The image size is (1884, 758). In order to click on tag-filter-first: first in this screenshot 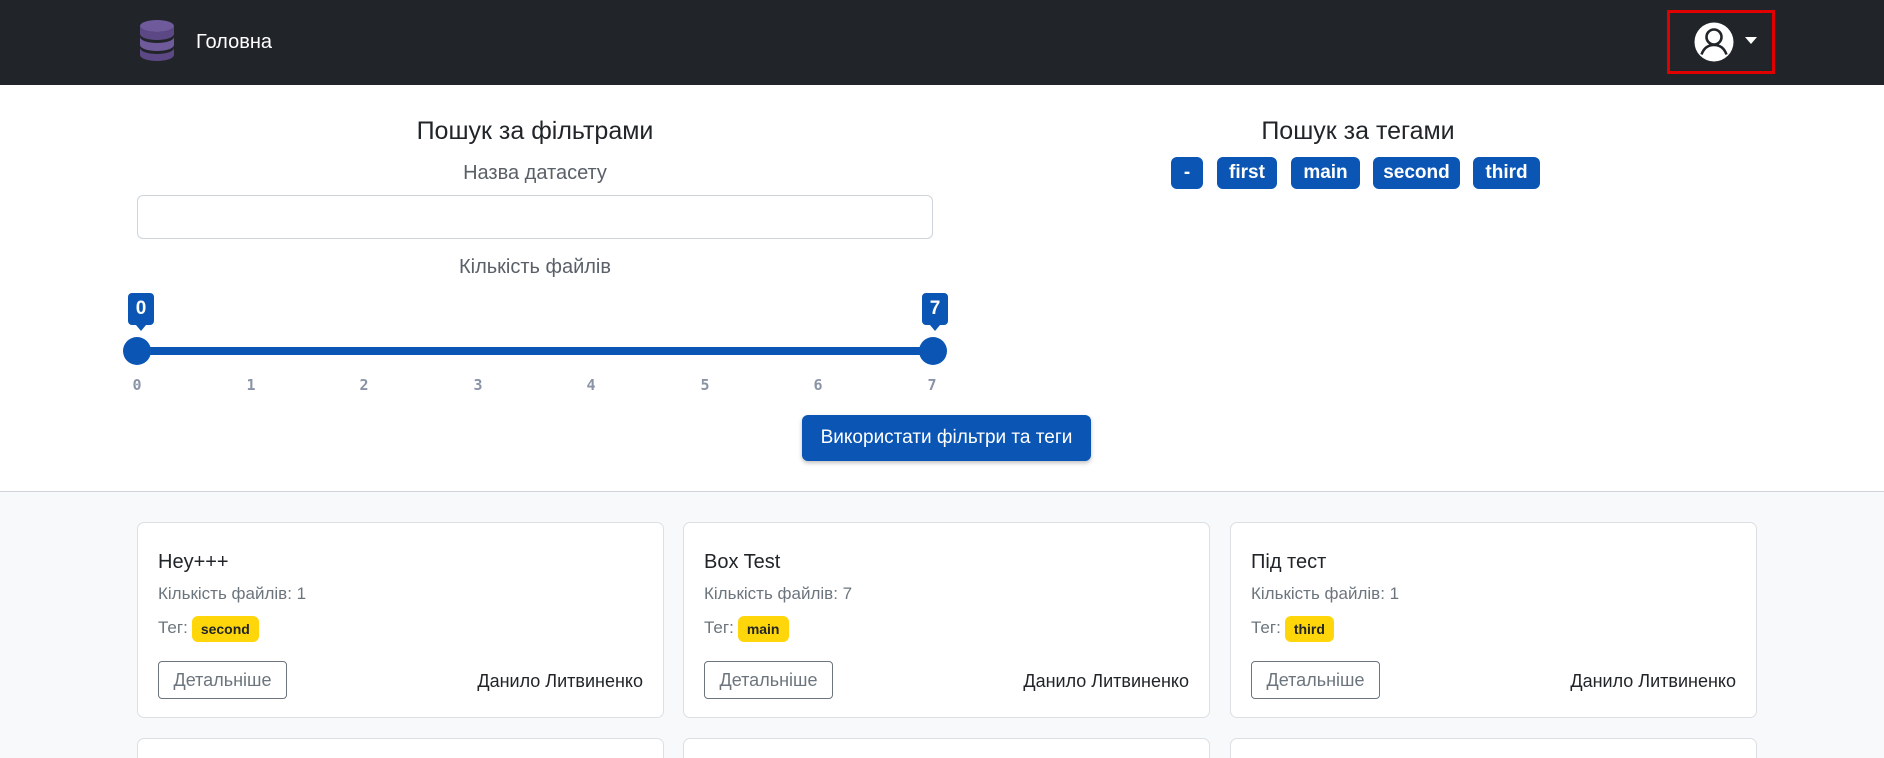, I will do `click(1247, 173)`.